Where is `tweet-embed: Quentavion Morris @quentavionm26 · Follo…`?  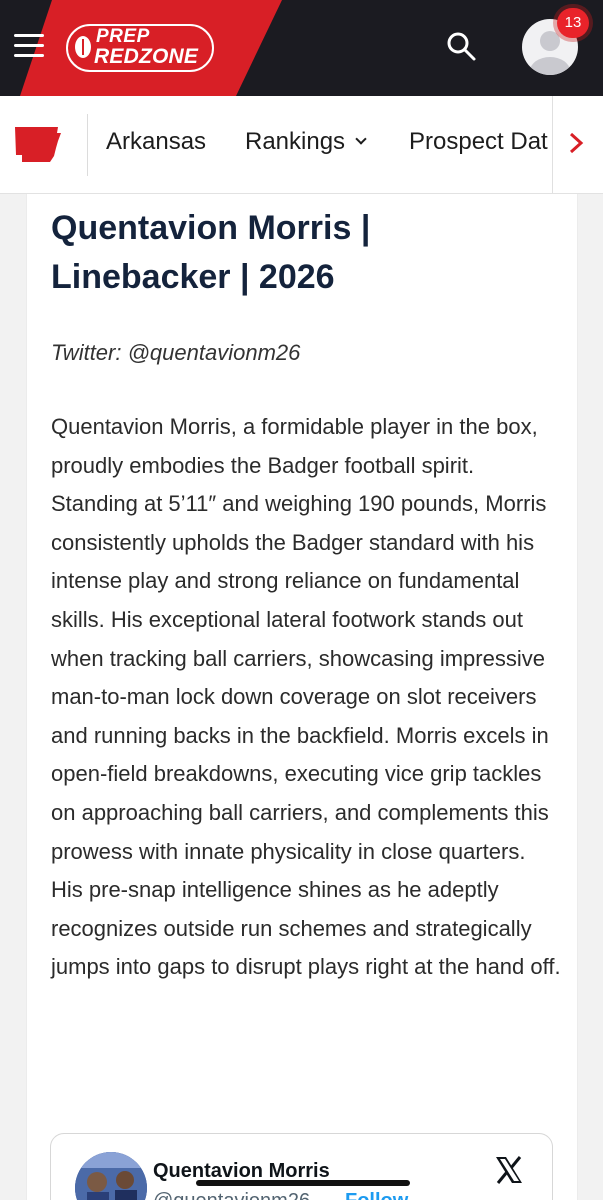 tweet-embed: Quentavion Morris @quentavionm26 · Follo… is located at coordinates (301, 1166).